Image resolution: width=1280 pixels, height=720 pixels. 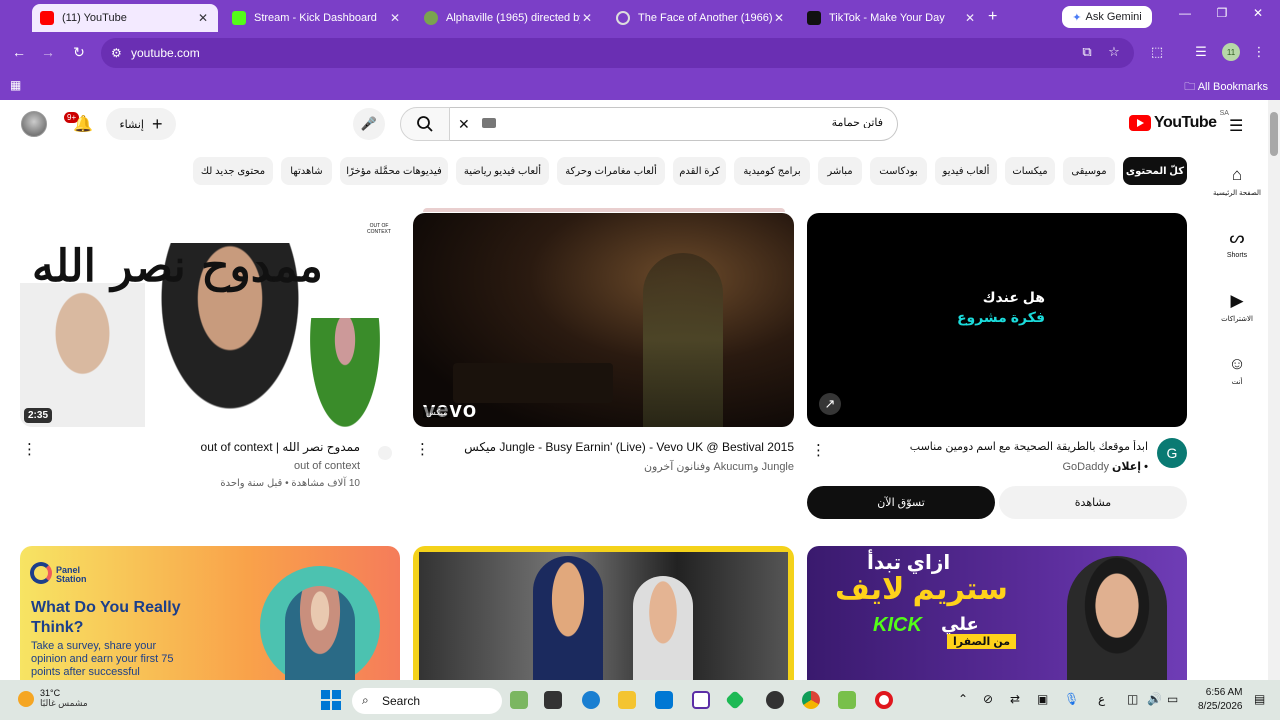 What do you see at coordinates (34, 124) in the screenshot?
I see `account-avatar` at bounding box center [34, 124].